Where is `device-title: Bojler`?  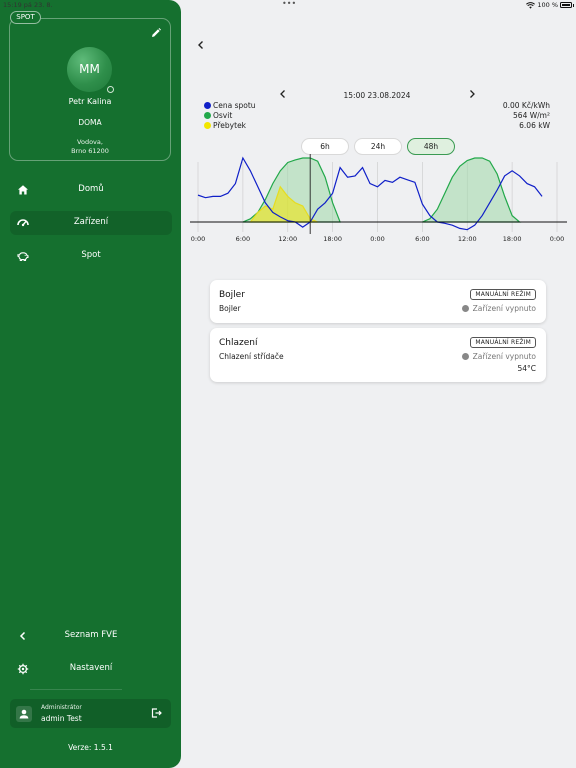
device-title: Bojler is located at coordinates (232, 295).